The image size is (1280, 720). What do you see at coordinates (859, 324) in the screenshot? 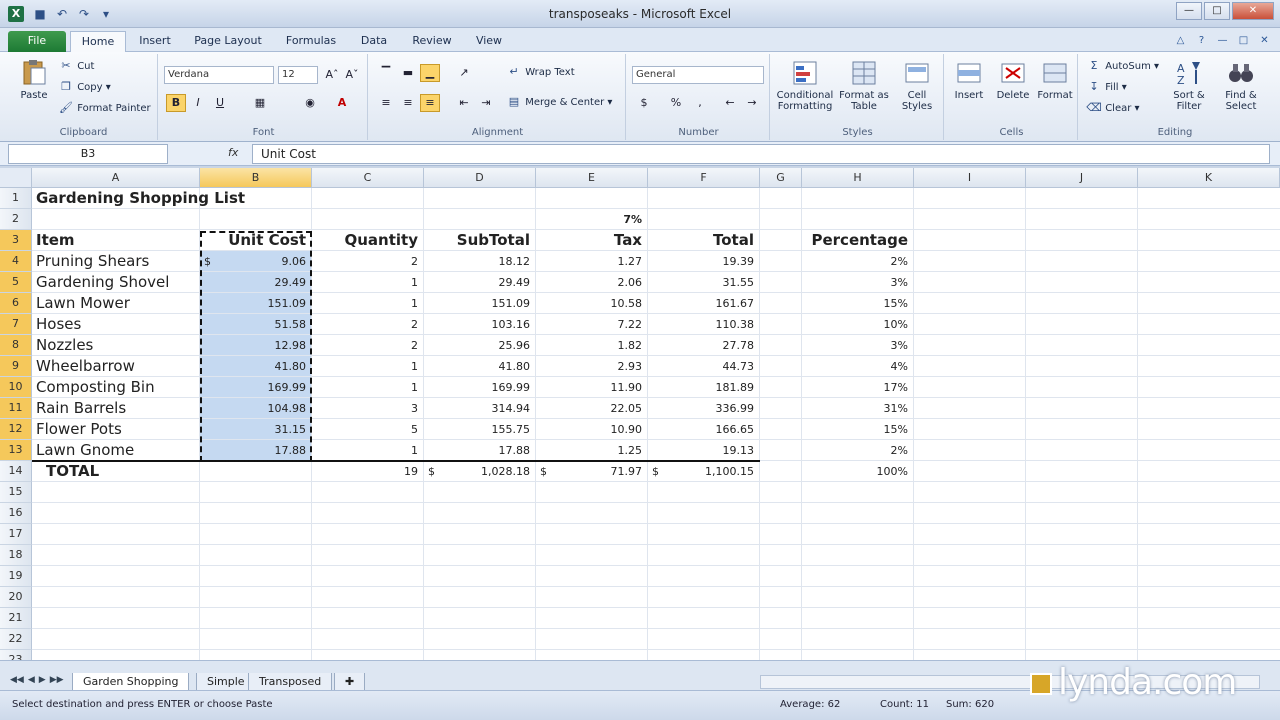
I see `cell-percentage: 10%` at bounding box center [859, 324].